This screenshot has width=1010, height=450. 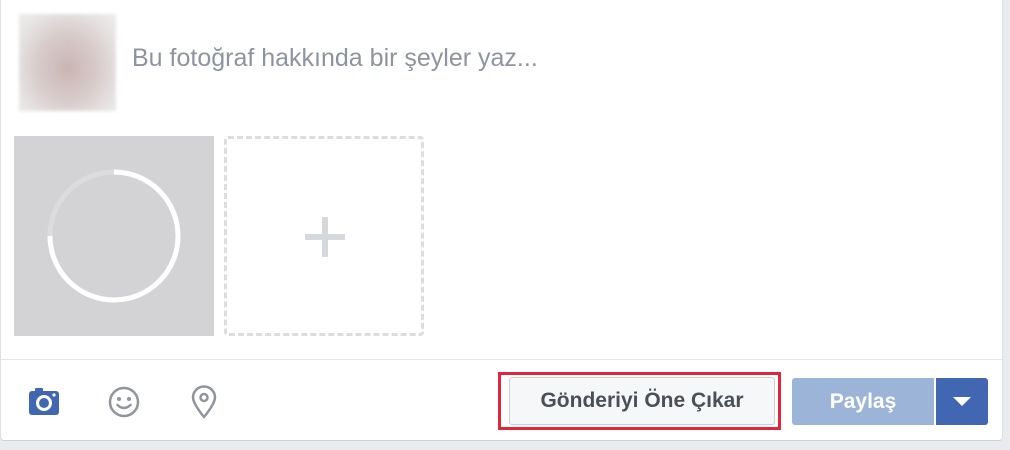 I want to click on location-pin-icon, so click(x=204, y=402).